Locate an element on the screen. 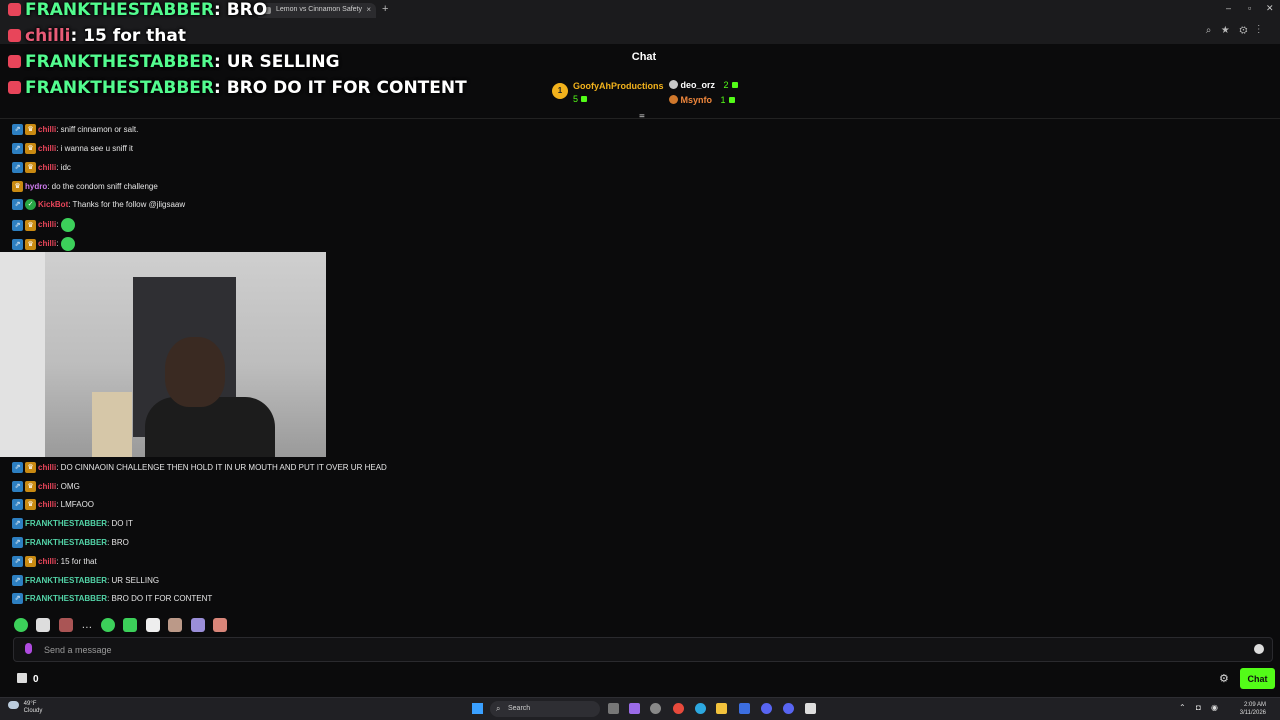  taskbar-search: ⌕ Search is located at coordinates (545, 709).